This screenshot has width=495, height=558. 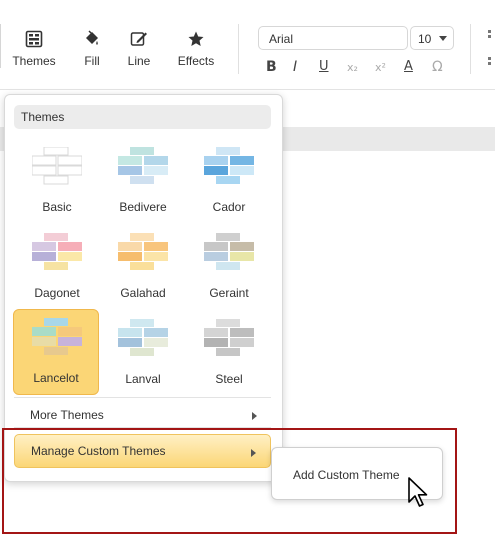 I want to click on mouse-cursor-icon, so click(x=418, y=492).